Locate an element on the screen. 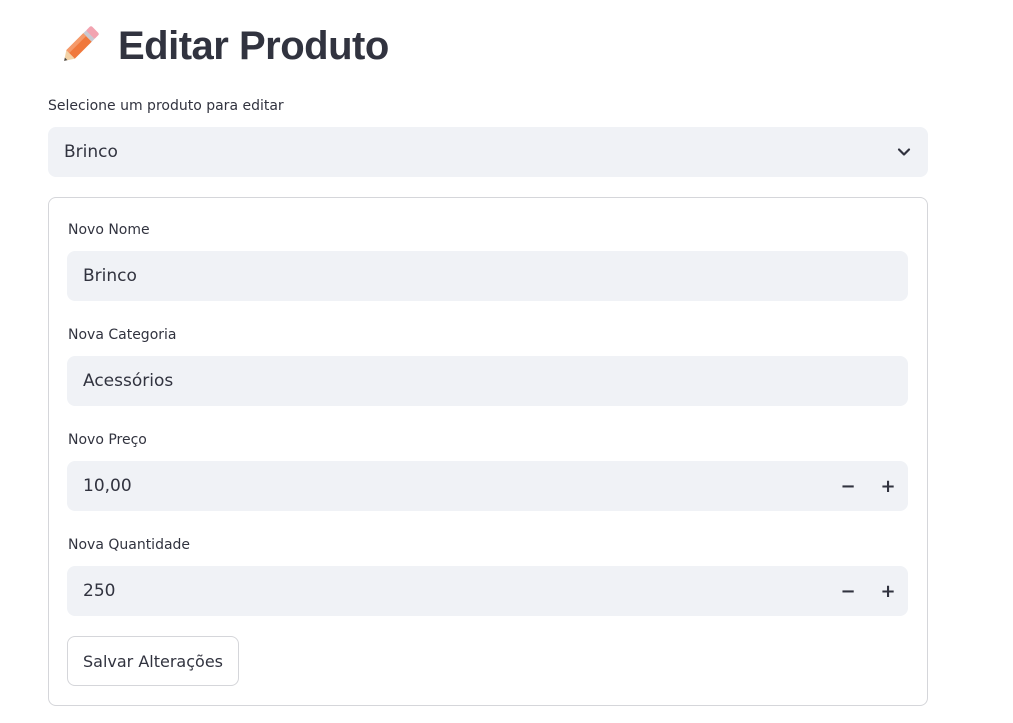 This screenshot has height=723, width=1013. quantity-field-label: Nova Quantidade is located at coordinates (129, 545).